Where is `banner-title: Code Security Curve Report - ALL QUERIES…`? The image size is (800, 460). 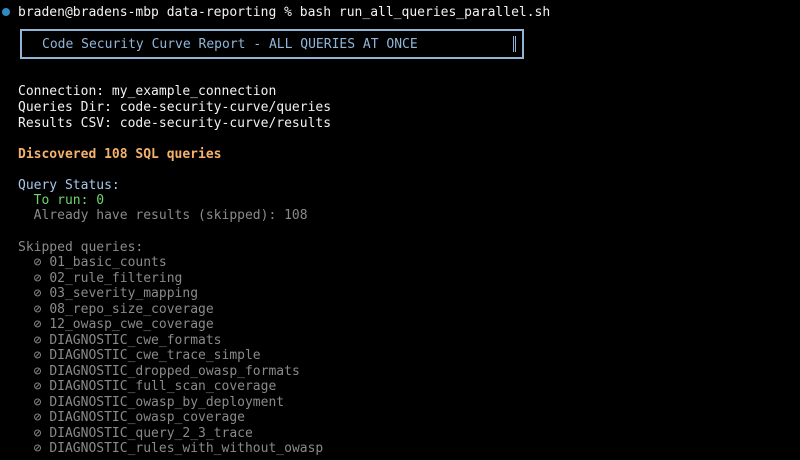 banner-title: Code Security Curve Report - ALL QUERIES… is located at coordinates (230, 44).